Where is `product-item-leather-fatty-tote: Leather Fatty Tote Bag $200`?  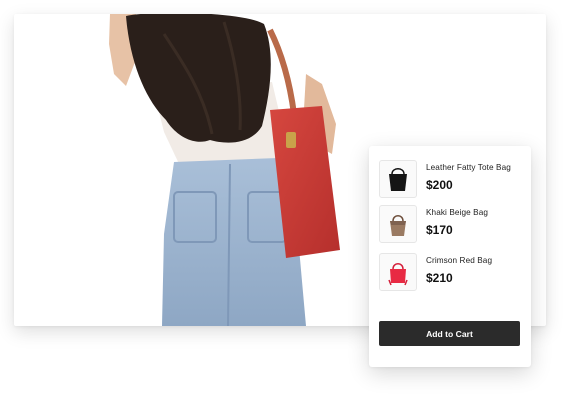
product-item-leather-fatty-tote: Leather Fatty Tote Bag $200 is located at coordinates (454, 179).